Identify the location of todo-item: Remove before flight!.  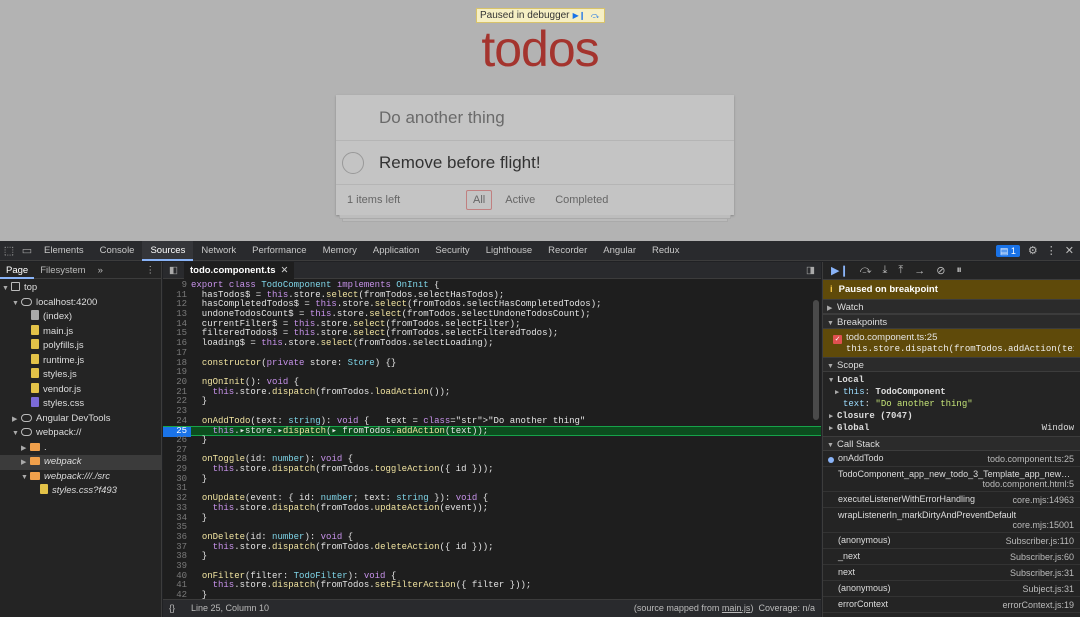
(535, 163).